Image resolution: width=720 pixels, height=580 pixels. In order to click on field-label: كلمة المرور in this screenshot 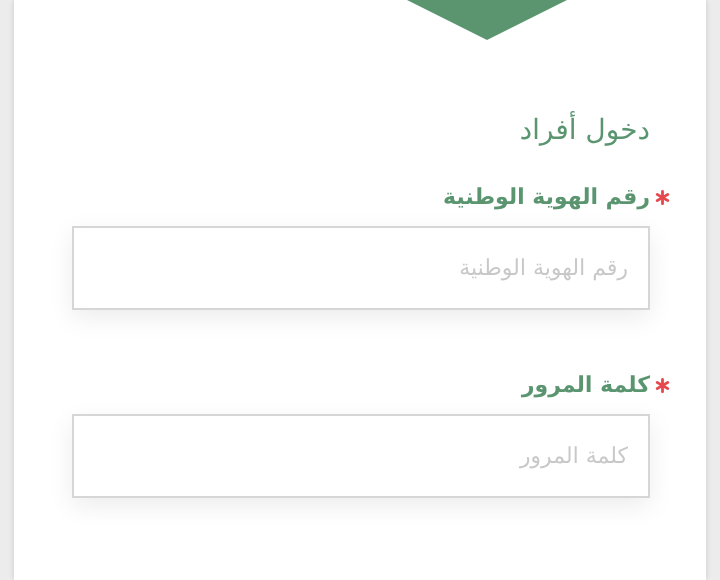, I will do `click(586, 385)`.